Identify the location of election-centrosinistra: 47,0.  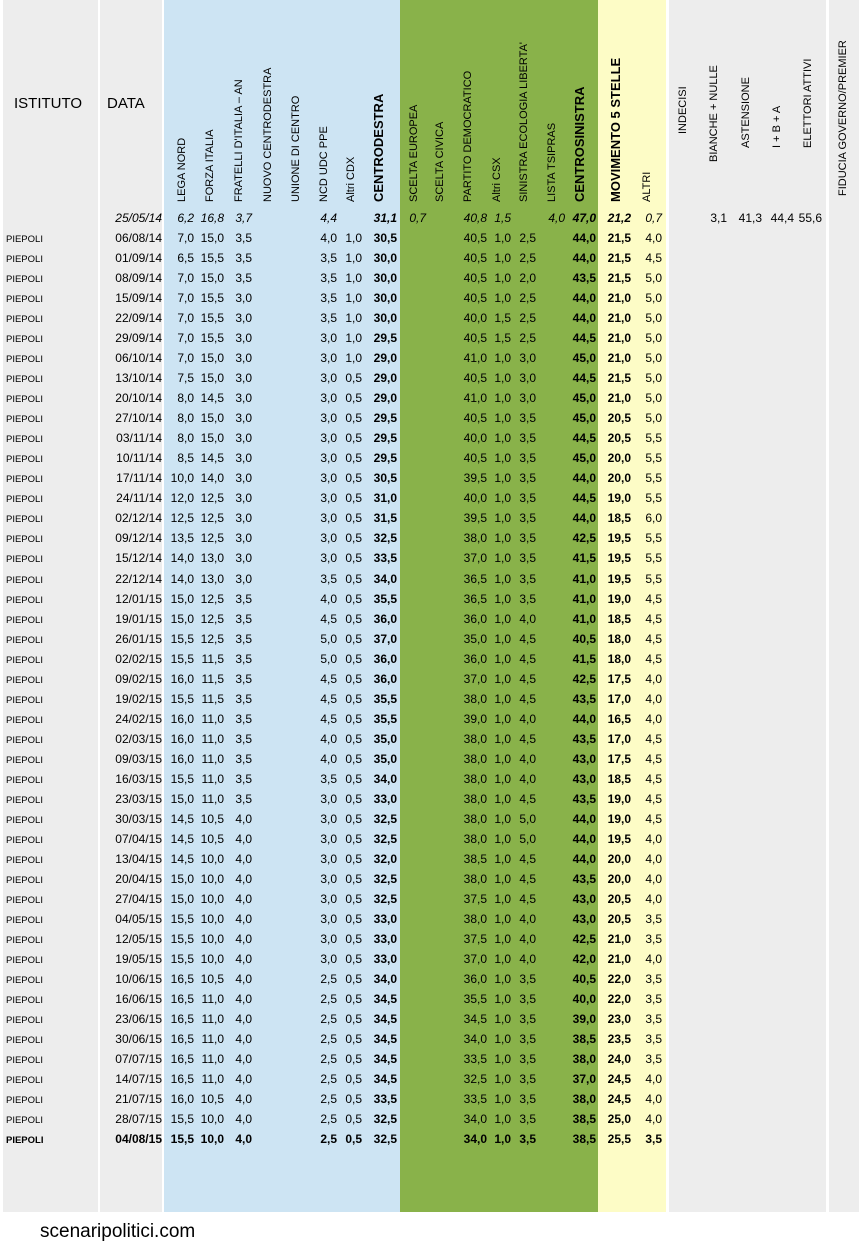
(584, 218).